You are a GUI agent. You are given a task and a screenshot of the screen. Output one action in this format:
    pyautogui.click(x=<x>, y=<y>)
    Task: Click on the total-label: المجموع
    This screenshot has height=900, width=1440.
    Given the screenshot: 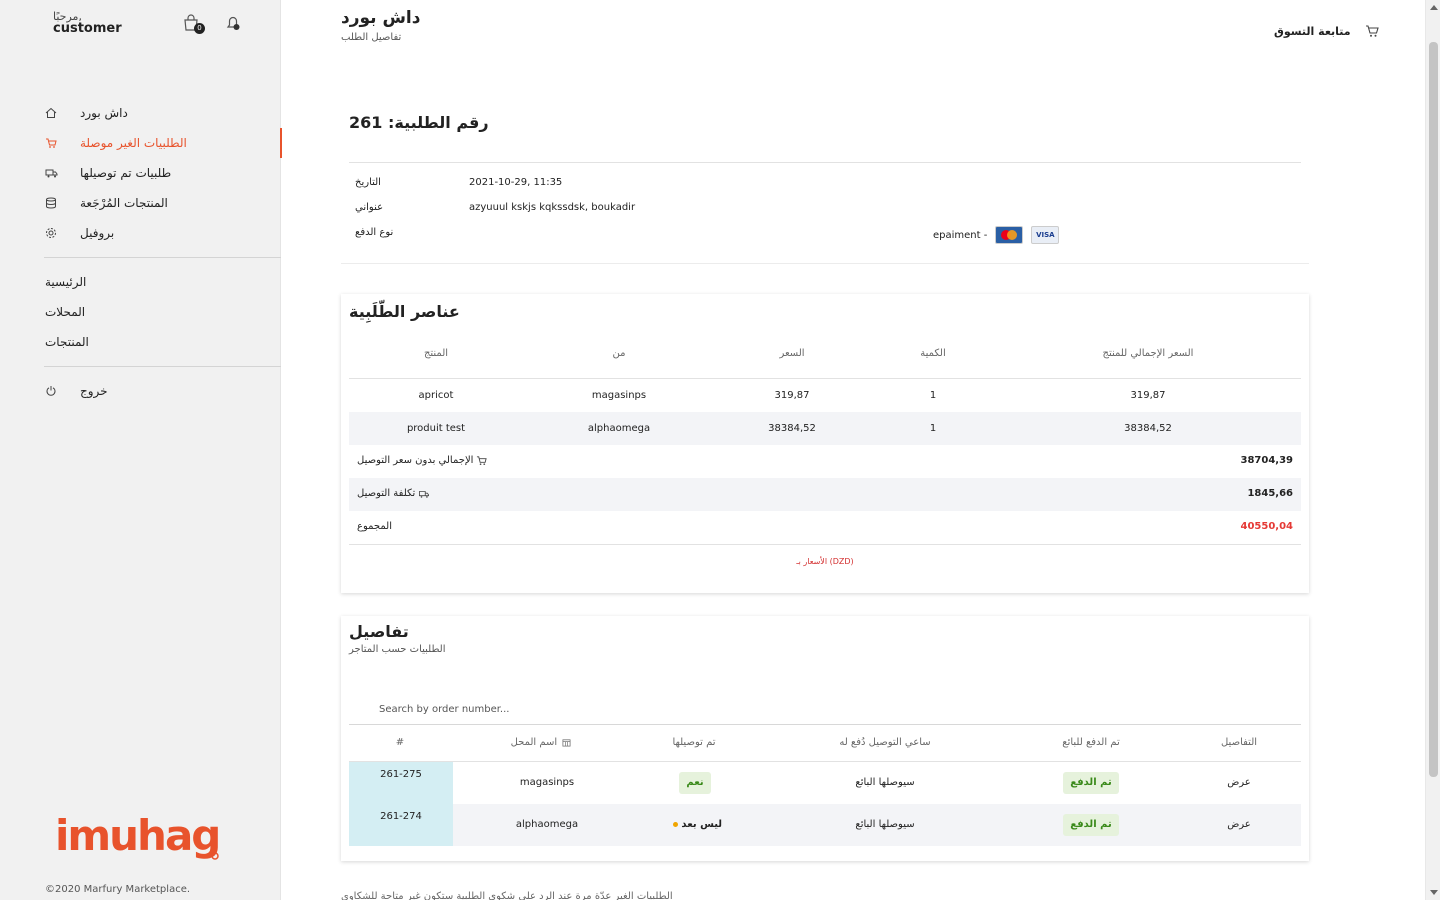 What is the action you would take?
    pyautogui.click(x=374, y=526)
    